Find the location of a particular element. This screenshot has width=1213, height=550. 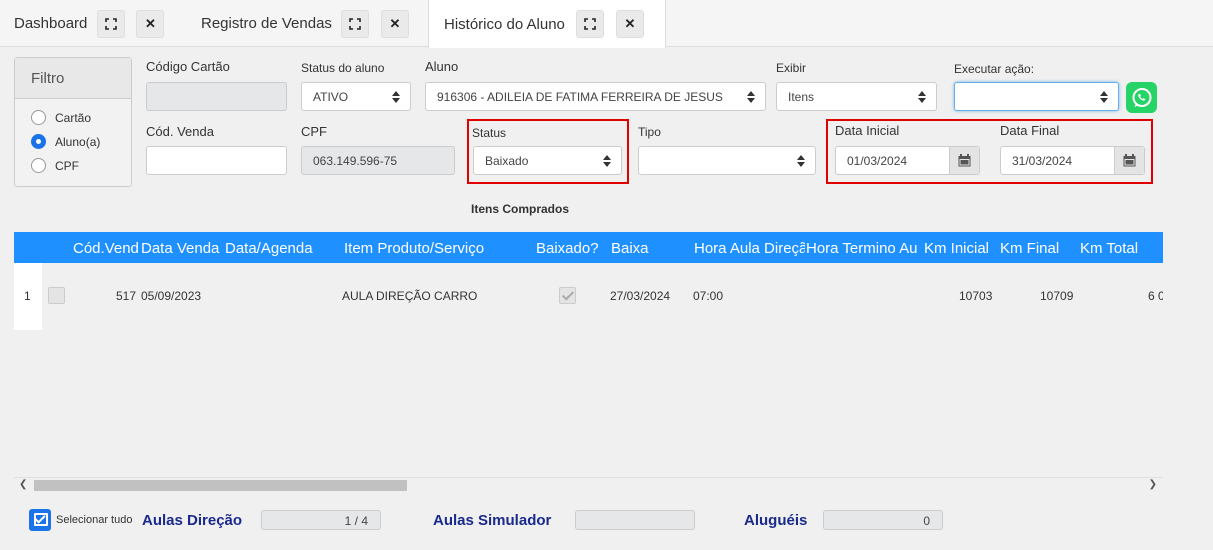

cpf-input: 063.149.596-75 is located at coordinates (378, 160).